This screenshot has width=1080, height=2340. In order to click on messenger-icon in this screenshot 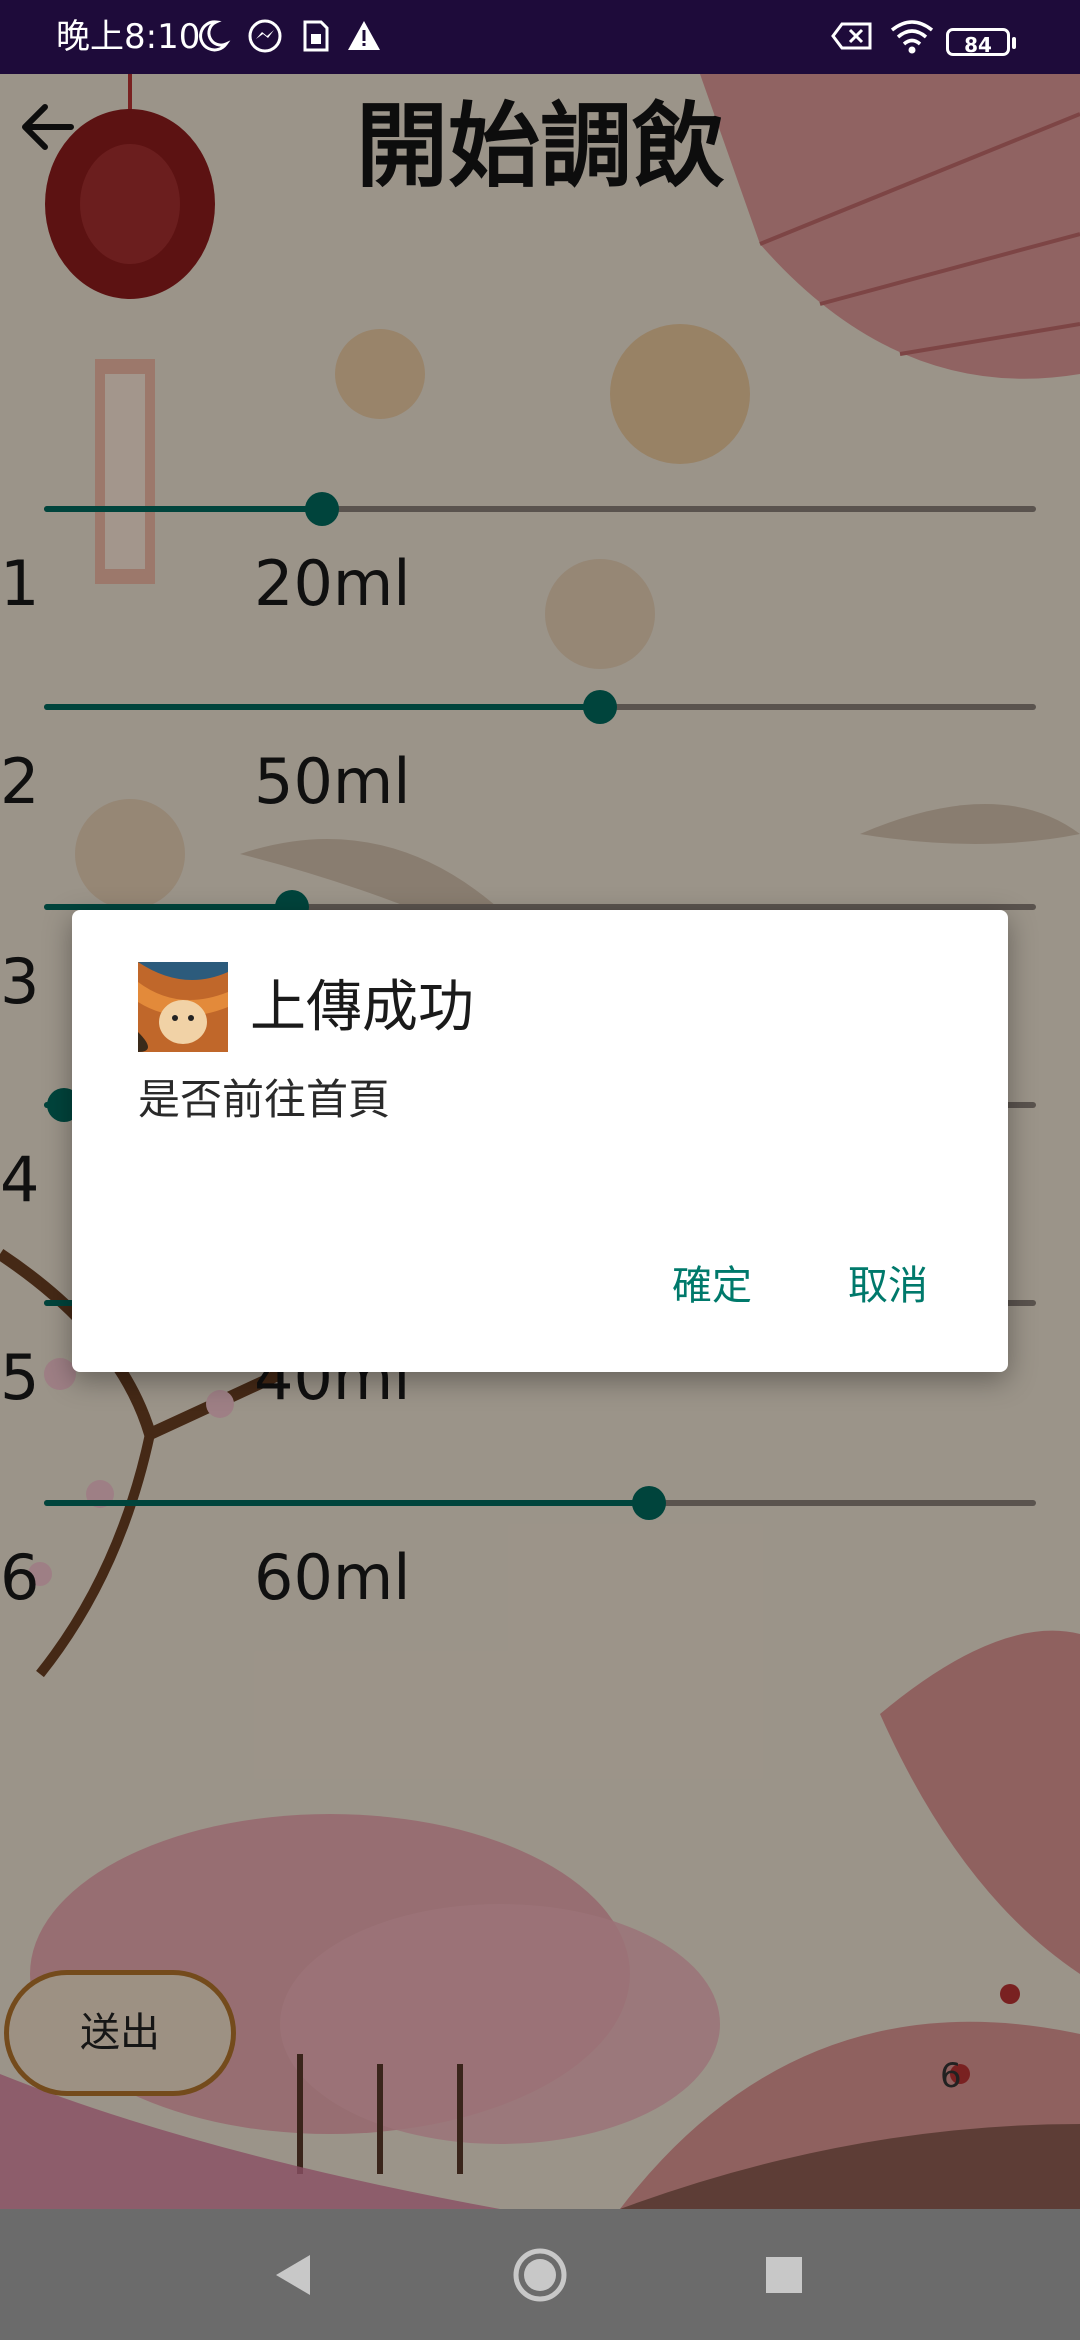, I will do `click(265, 36)`.